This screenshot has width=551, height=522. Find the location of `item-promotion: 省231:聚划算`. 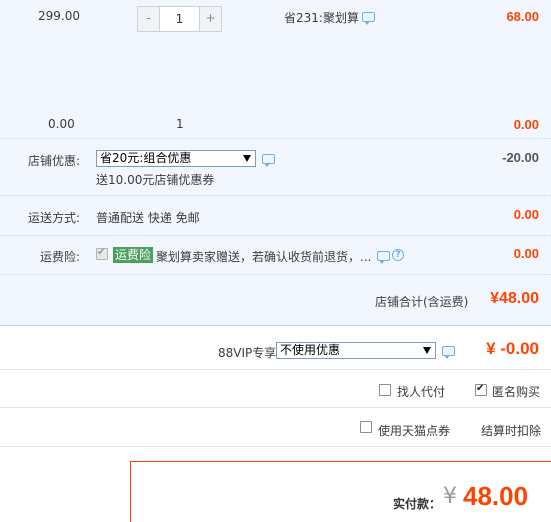

item-promotion: 省231:聚划算 is located at coordinates (321, 18).